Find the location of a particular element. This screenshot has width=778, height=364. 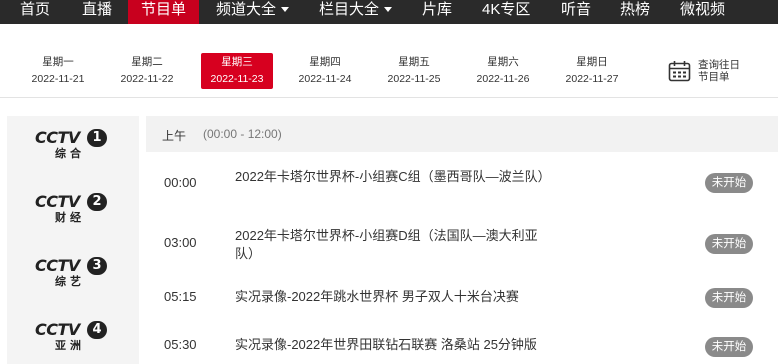

nav-micro-video-label: 微视频 is located at coordinates (703, 9).